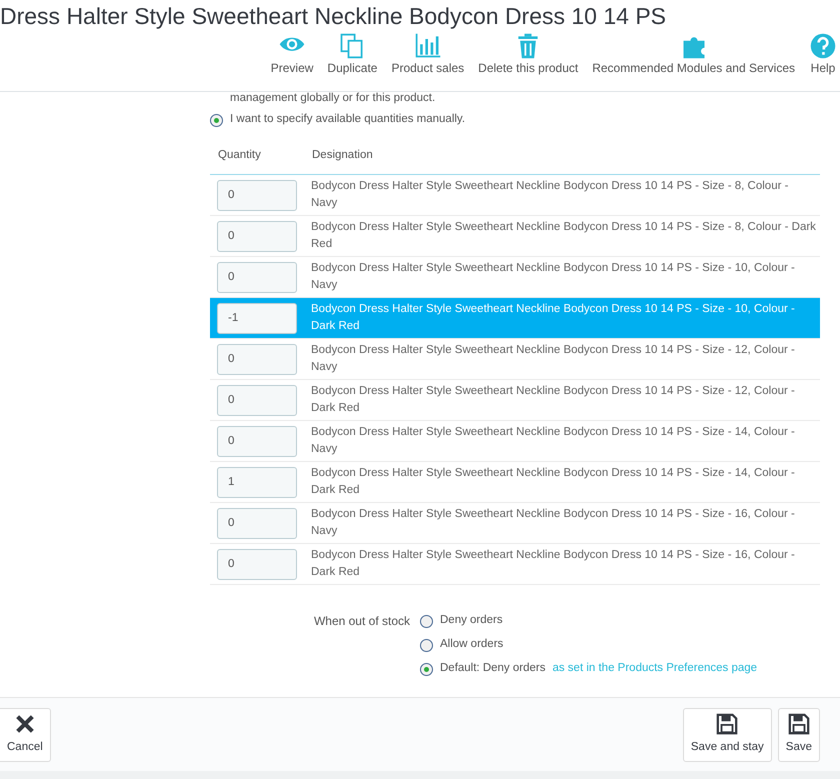 Image resolution: width=840 pixels, height=779 pixels. I want to click on close-icon, so click(25, 723).